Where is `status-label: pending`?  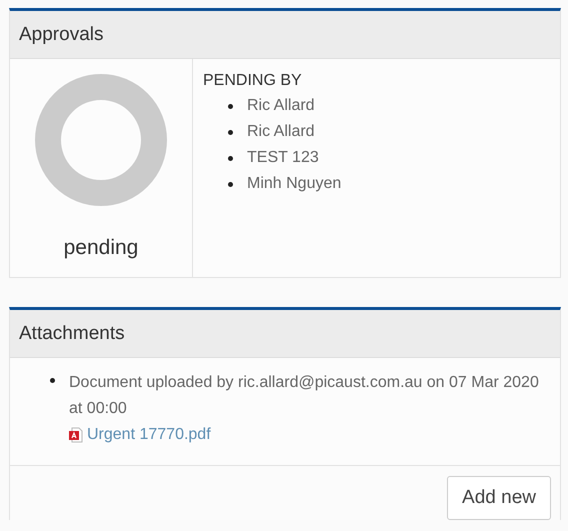 status-label: pending is located at coordinates (101, 248).